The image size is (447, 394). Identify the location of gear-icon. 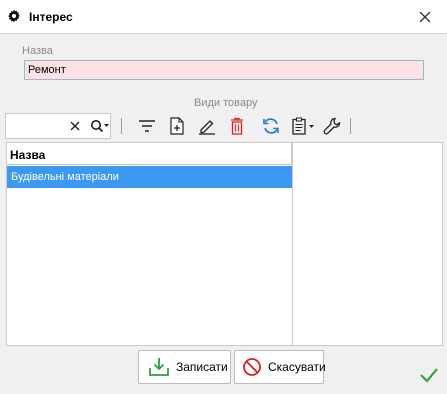
(14, 16).